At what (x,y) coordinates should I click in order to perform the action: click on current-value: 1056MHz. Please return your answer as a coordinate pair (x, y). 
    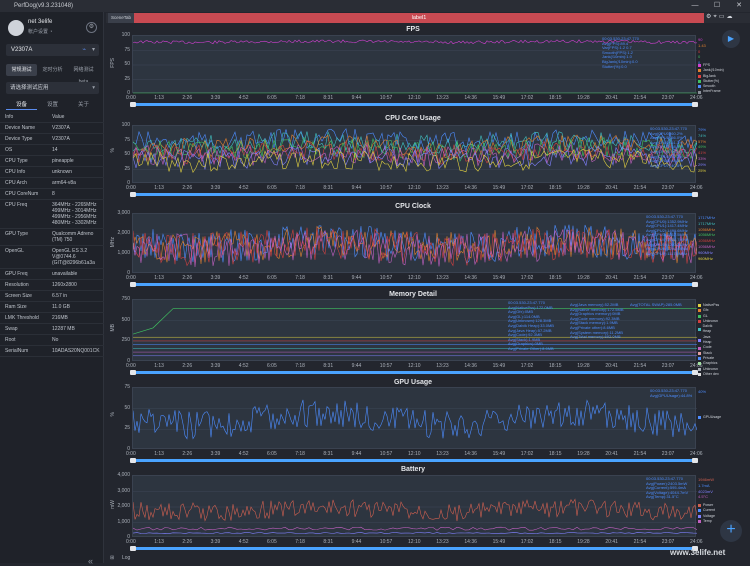
    Looking at the image, I should click on (707, 246).